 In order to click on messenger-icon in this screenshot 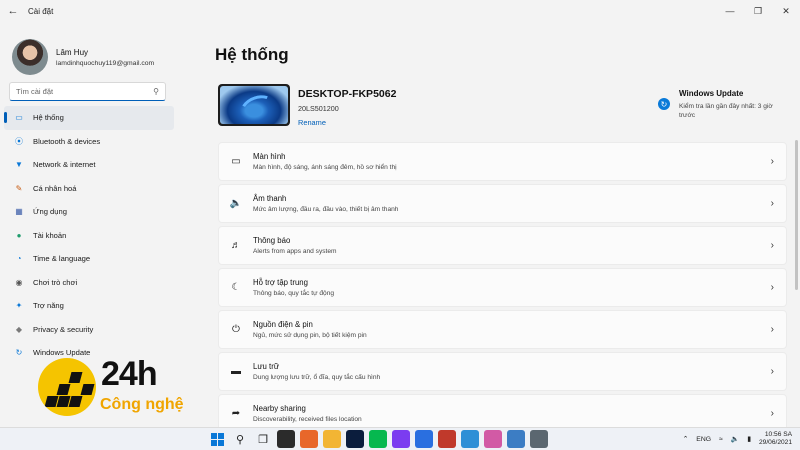, I will do `click(401, 439)`.